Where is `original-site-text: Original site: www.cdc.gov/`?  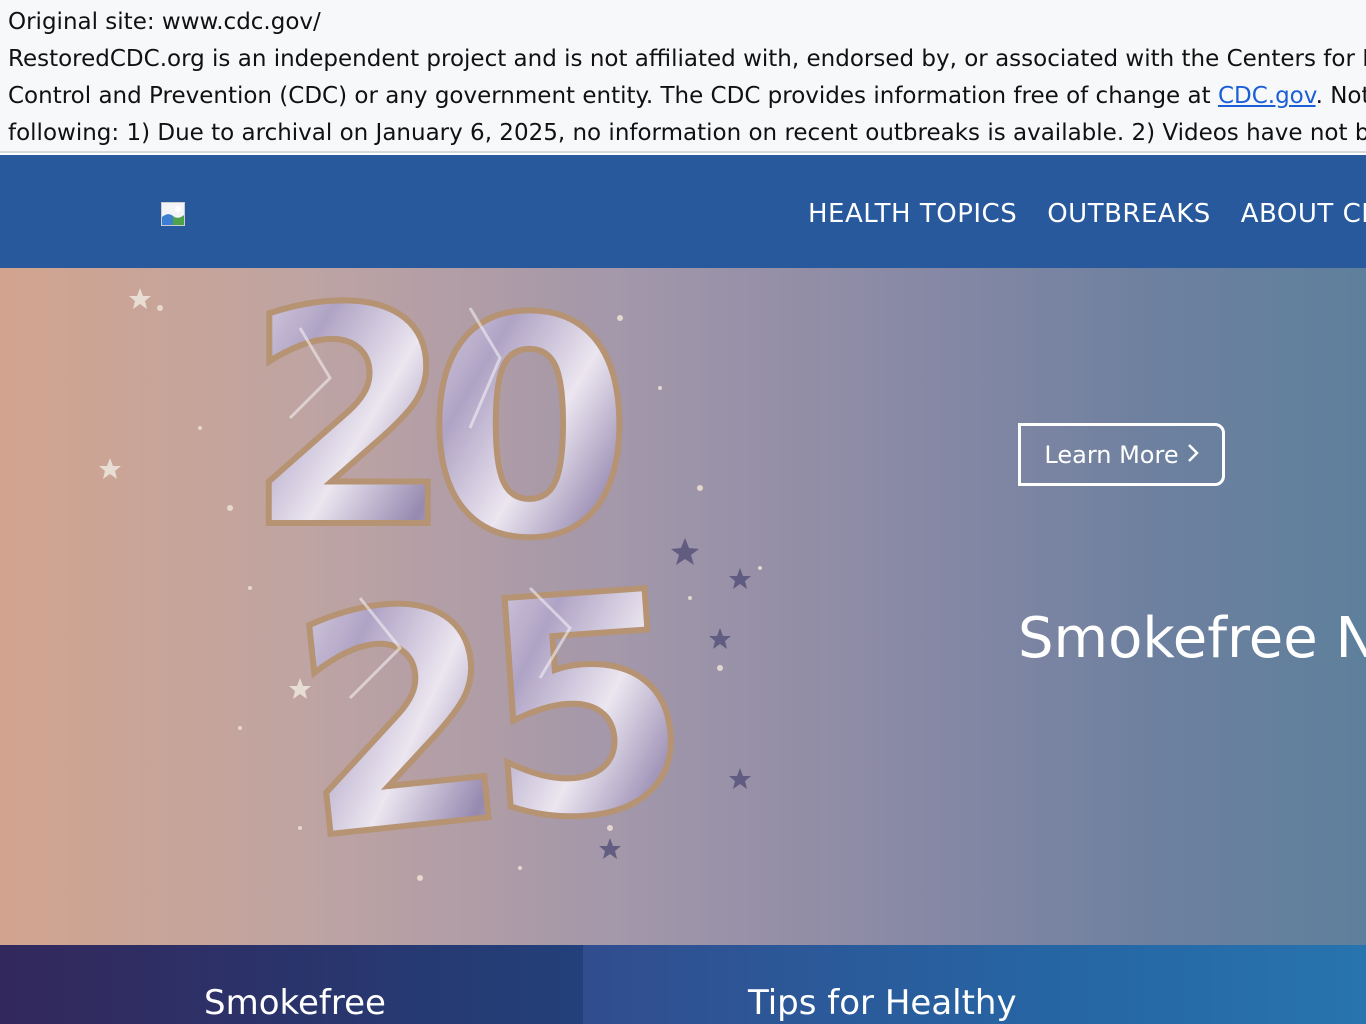 original-site-text: Original site: www.cdc.gov/ is located at coordinates (164, 22).